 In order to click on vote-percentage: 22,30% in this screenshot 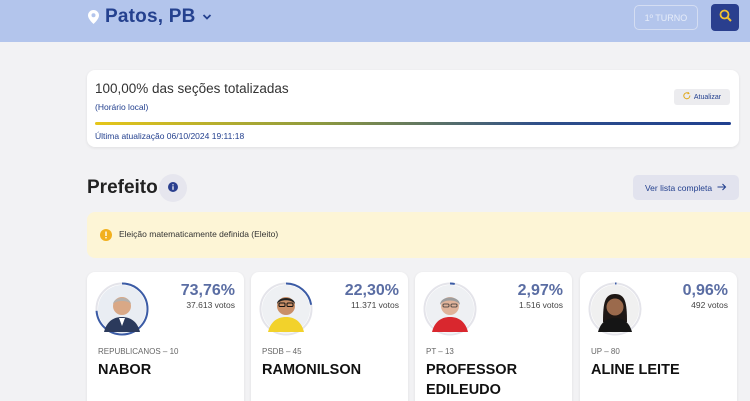, I will do `click(371, 290)`.